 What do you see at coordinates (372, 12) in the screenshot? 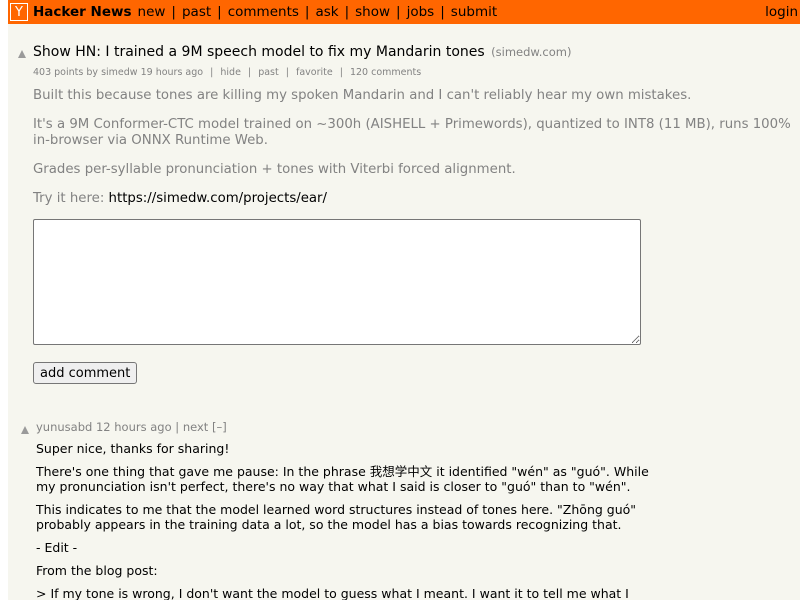
I see `nav-show: show` at bounding box center [372, 12].